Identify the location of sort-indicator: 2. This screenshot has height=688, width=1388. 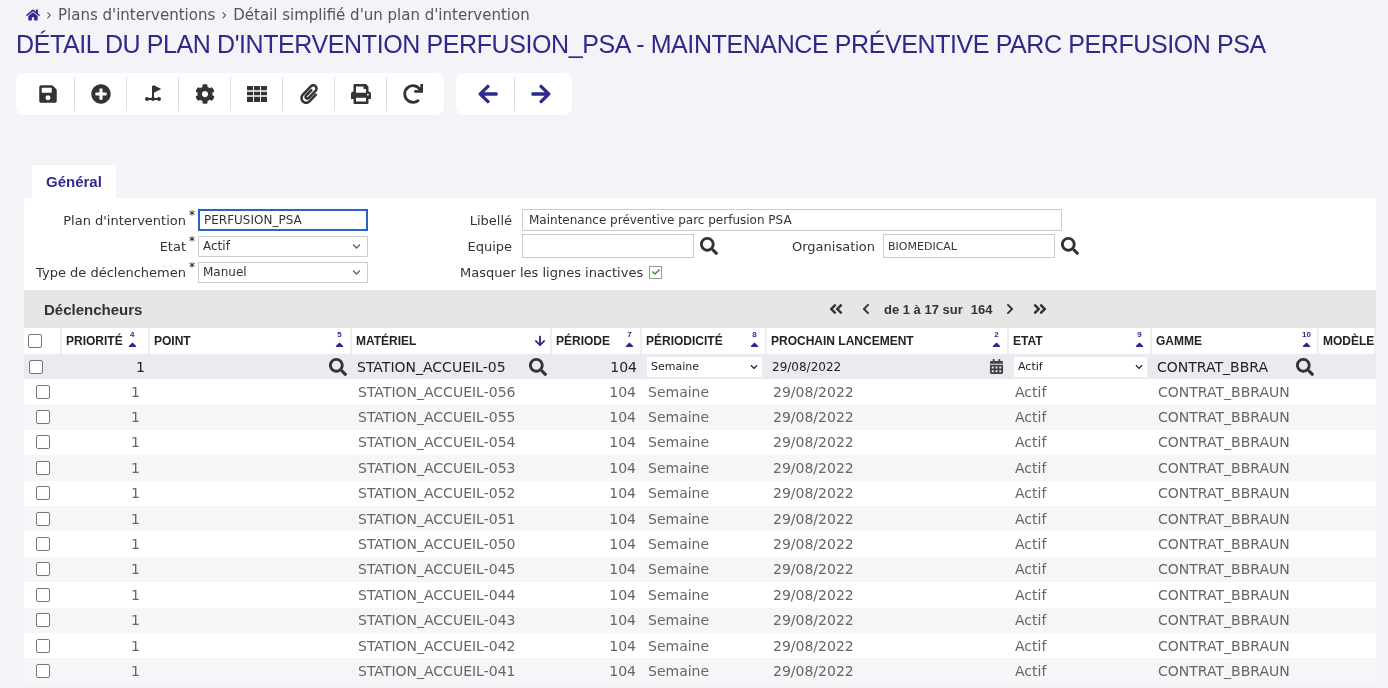
(996, 341).